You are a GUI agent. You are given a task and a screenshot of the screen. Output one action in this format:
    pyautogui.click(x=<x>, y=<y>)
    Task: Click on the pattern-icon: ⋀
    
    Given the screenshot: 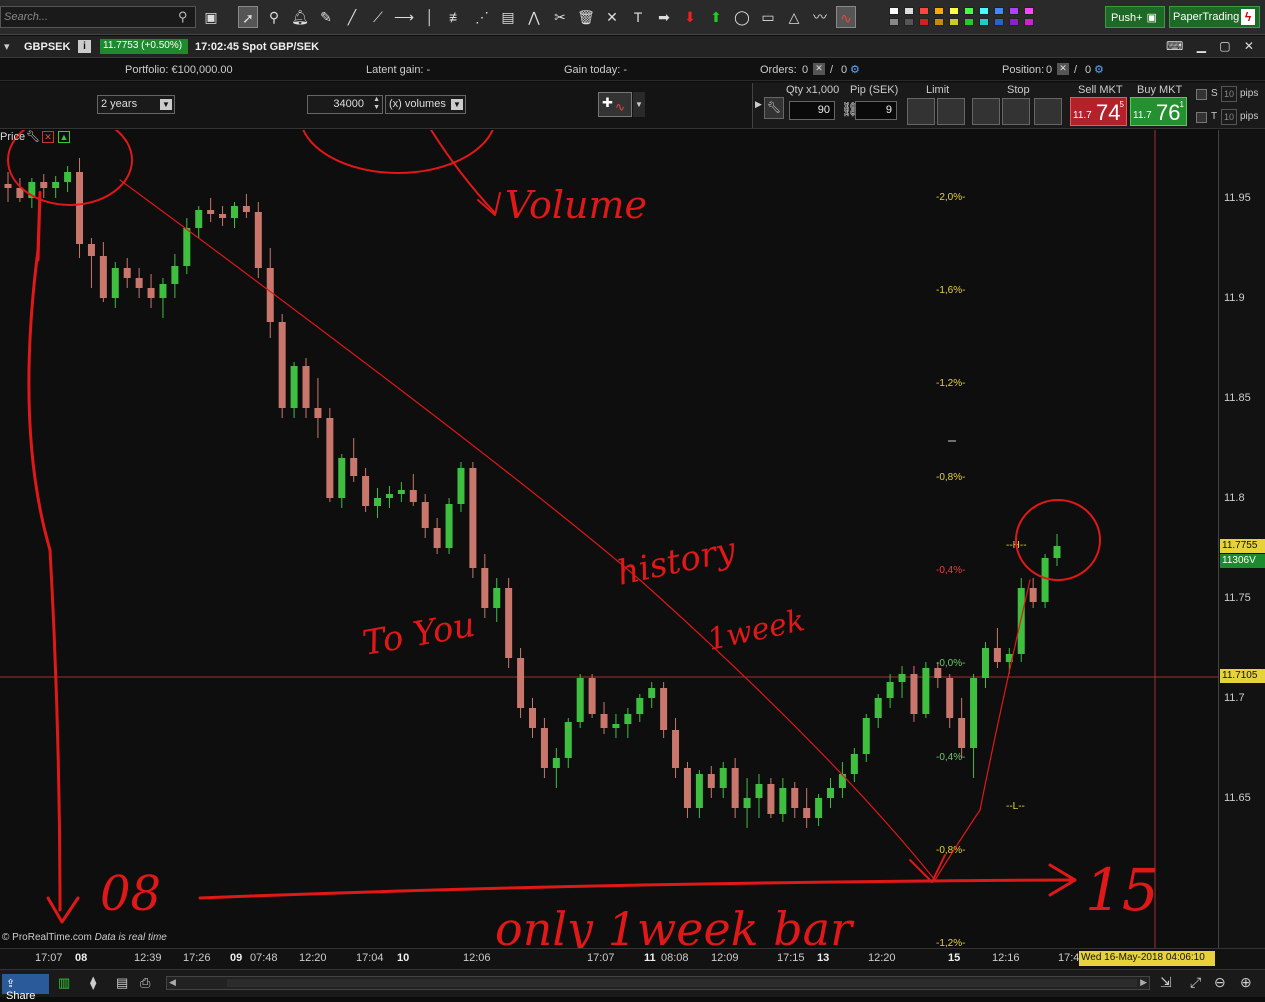 What is the action you would take?
    pyautogui.click(x=534, y=17)
    